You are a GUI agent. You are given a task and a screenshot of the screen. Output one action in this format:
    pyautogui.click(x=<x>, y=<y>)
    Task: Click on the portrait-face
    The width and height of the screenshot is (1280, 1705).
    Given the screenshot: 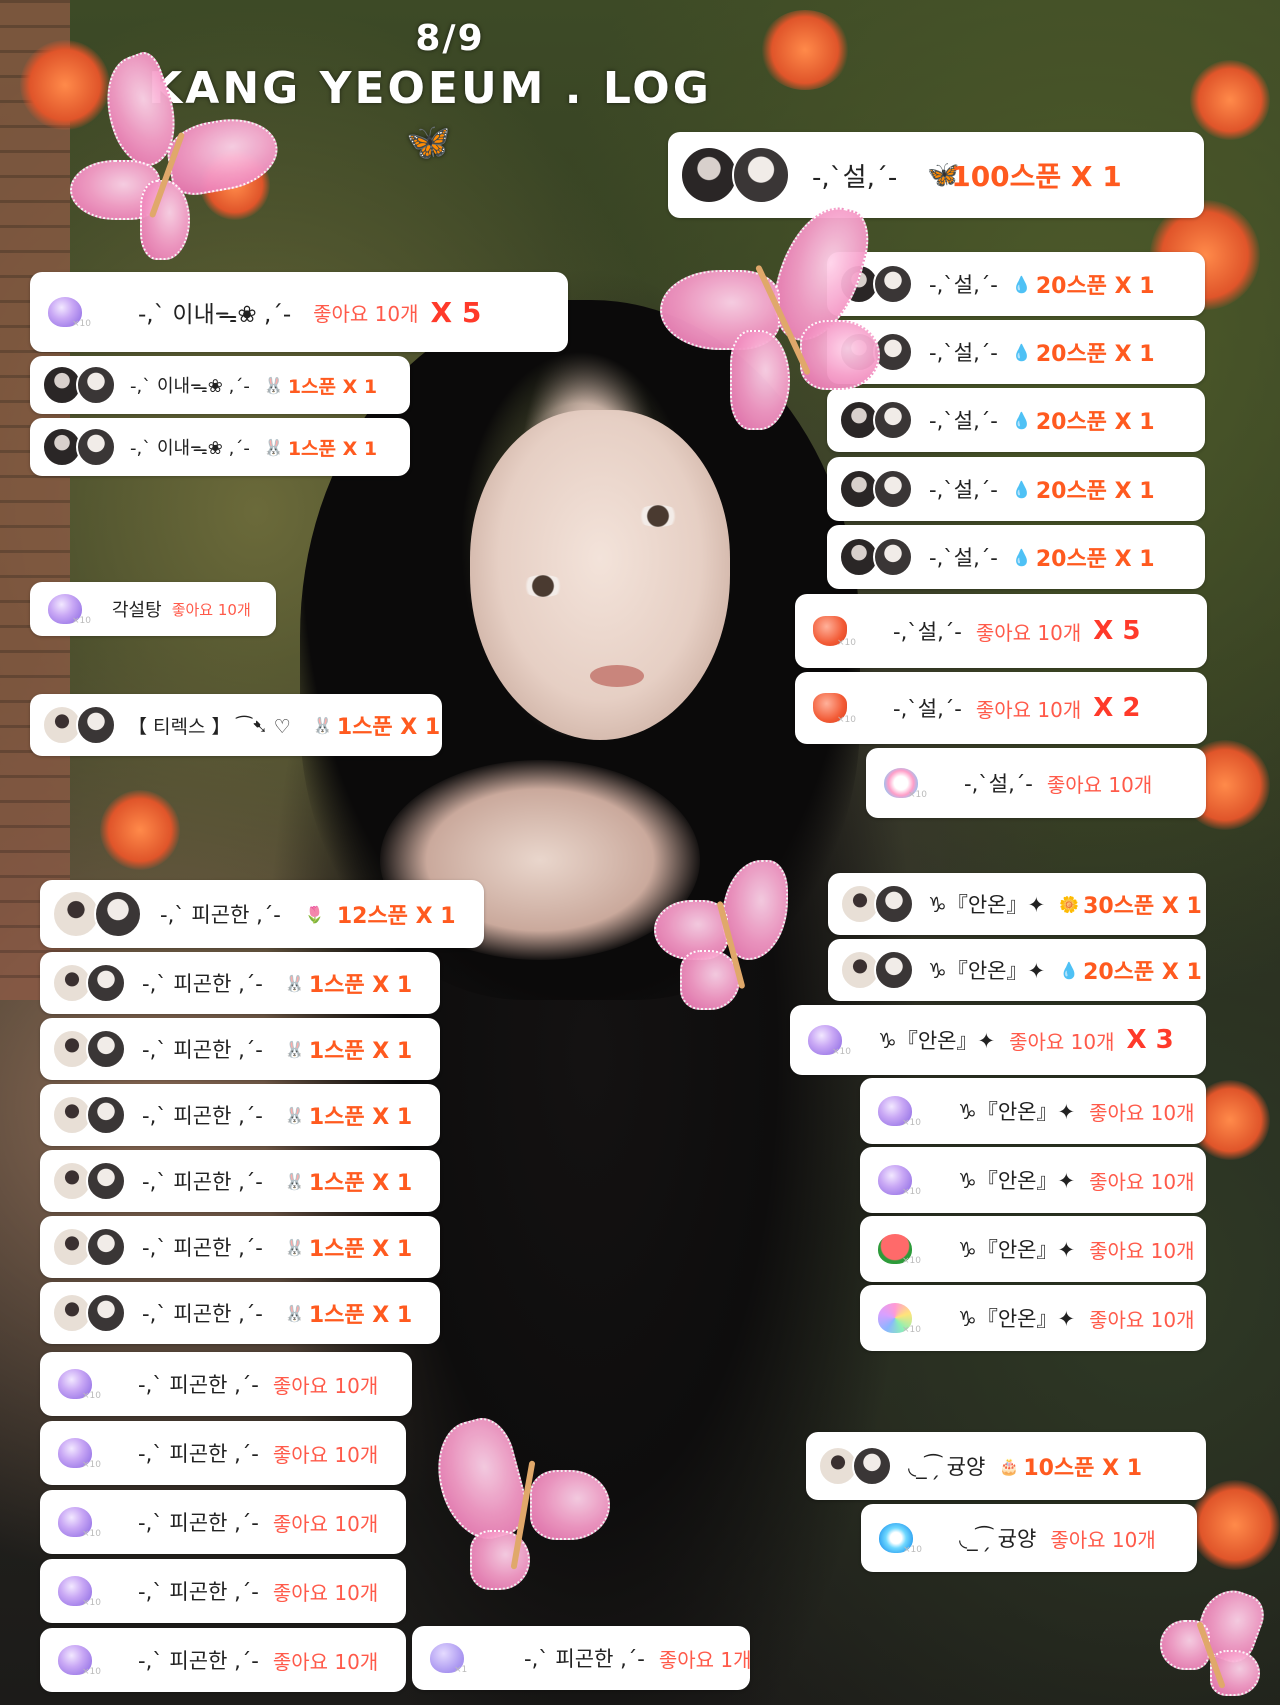 What is the action you would take?
    pyautogui.click(x=600, y=575)
    